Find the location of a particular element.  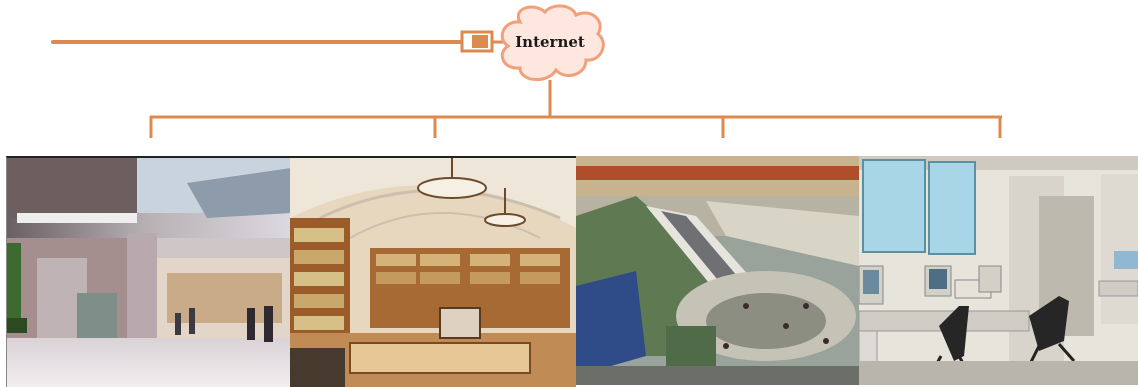

computer-lab-photo is located at coordinates (998, 270).